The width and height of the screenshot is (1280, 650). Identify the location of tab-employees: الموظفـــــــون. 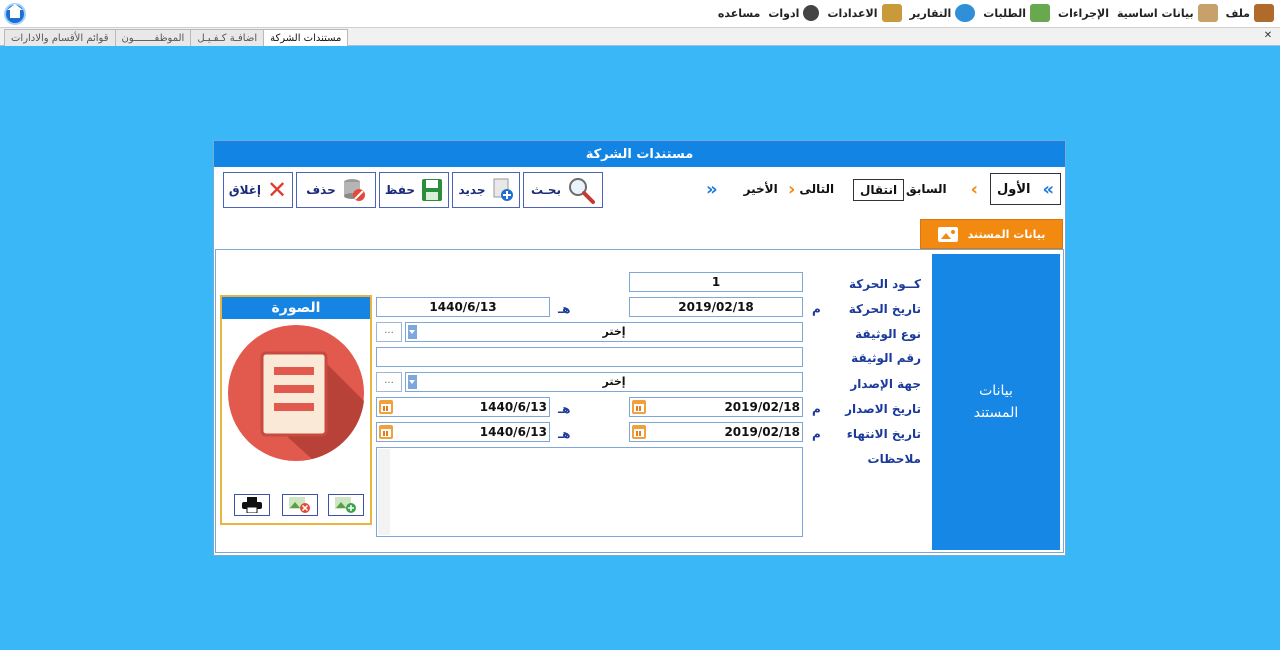
(153, 37).